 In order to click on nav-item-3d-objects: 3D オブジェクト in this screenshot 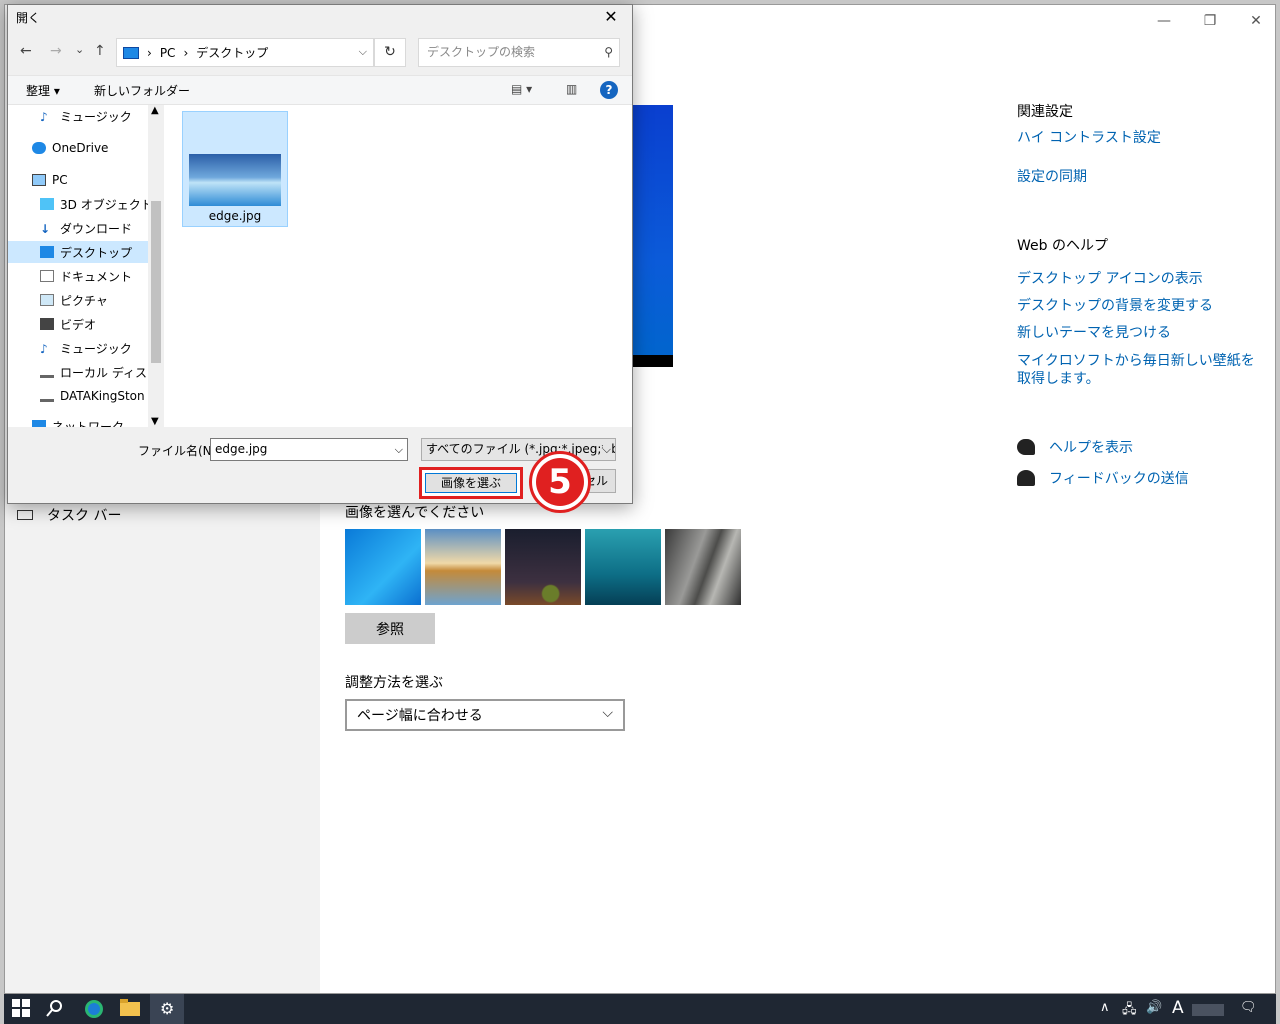, I will do `click(96, 204)`.